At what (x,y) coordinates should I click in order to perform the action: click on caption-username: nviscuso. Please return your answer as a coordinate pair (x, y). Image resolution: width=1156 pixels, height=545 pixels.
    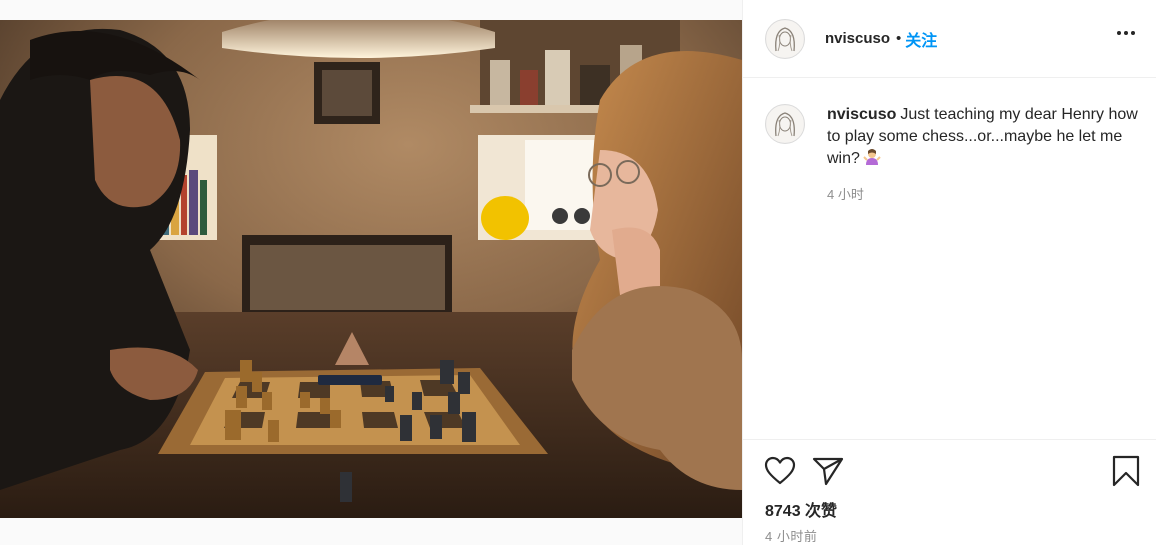
    Looking at the image, I should click on (861, 114).